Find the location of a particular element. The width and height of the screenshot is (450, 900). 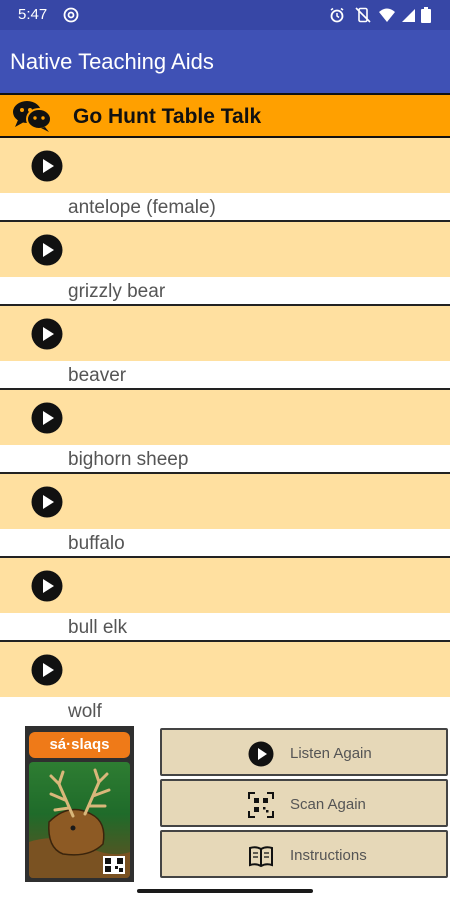

list-item: antelope (female) is located at coordinates (225, 180).